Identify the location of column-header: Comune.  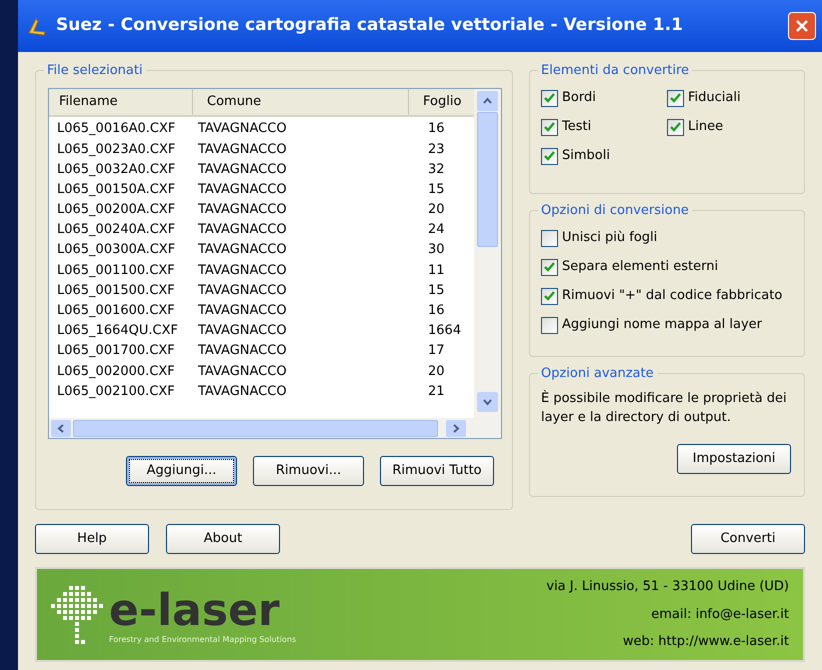
(300, 102).